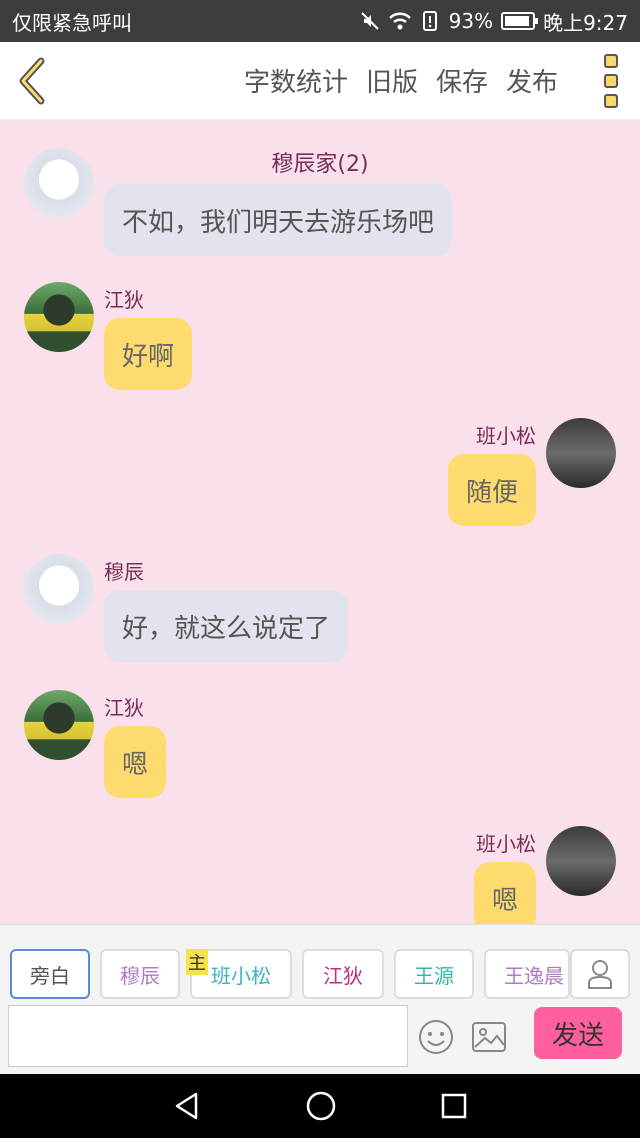 The image size is (640, 1138). What do you see at coordinates (148, 354) in the screenshot?
I see `message-bubble: 好啊` at bounding box center [148, 354].